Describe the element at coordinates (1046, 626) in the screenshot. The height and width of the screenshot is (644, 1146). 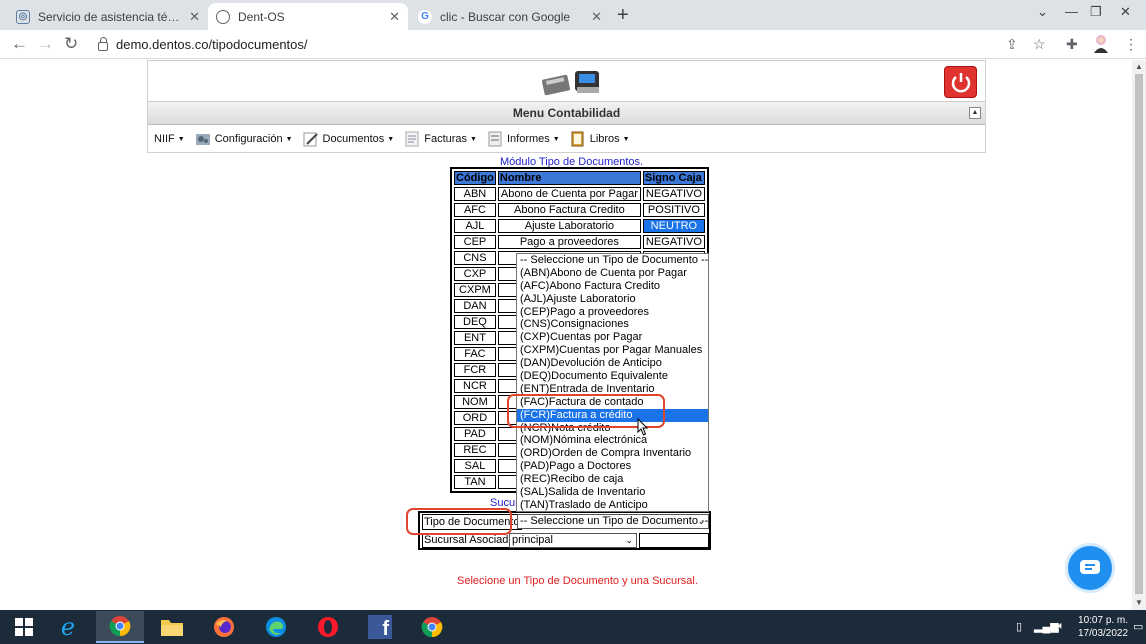
I see `network-icon: ▂▄▆` at that location.